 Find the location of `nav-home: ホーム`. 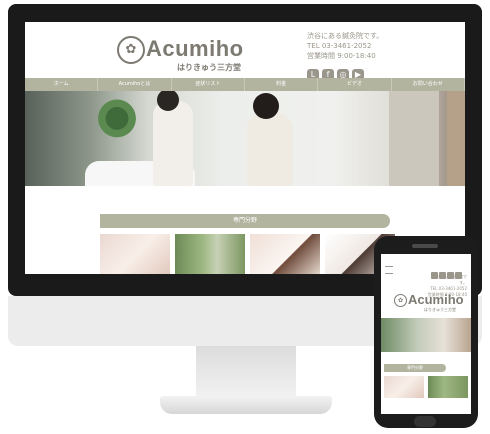

nav-home: ホーム is located at coordinates (62, 84).